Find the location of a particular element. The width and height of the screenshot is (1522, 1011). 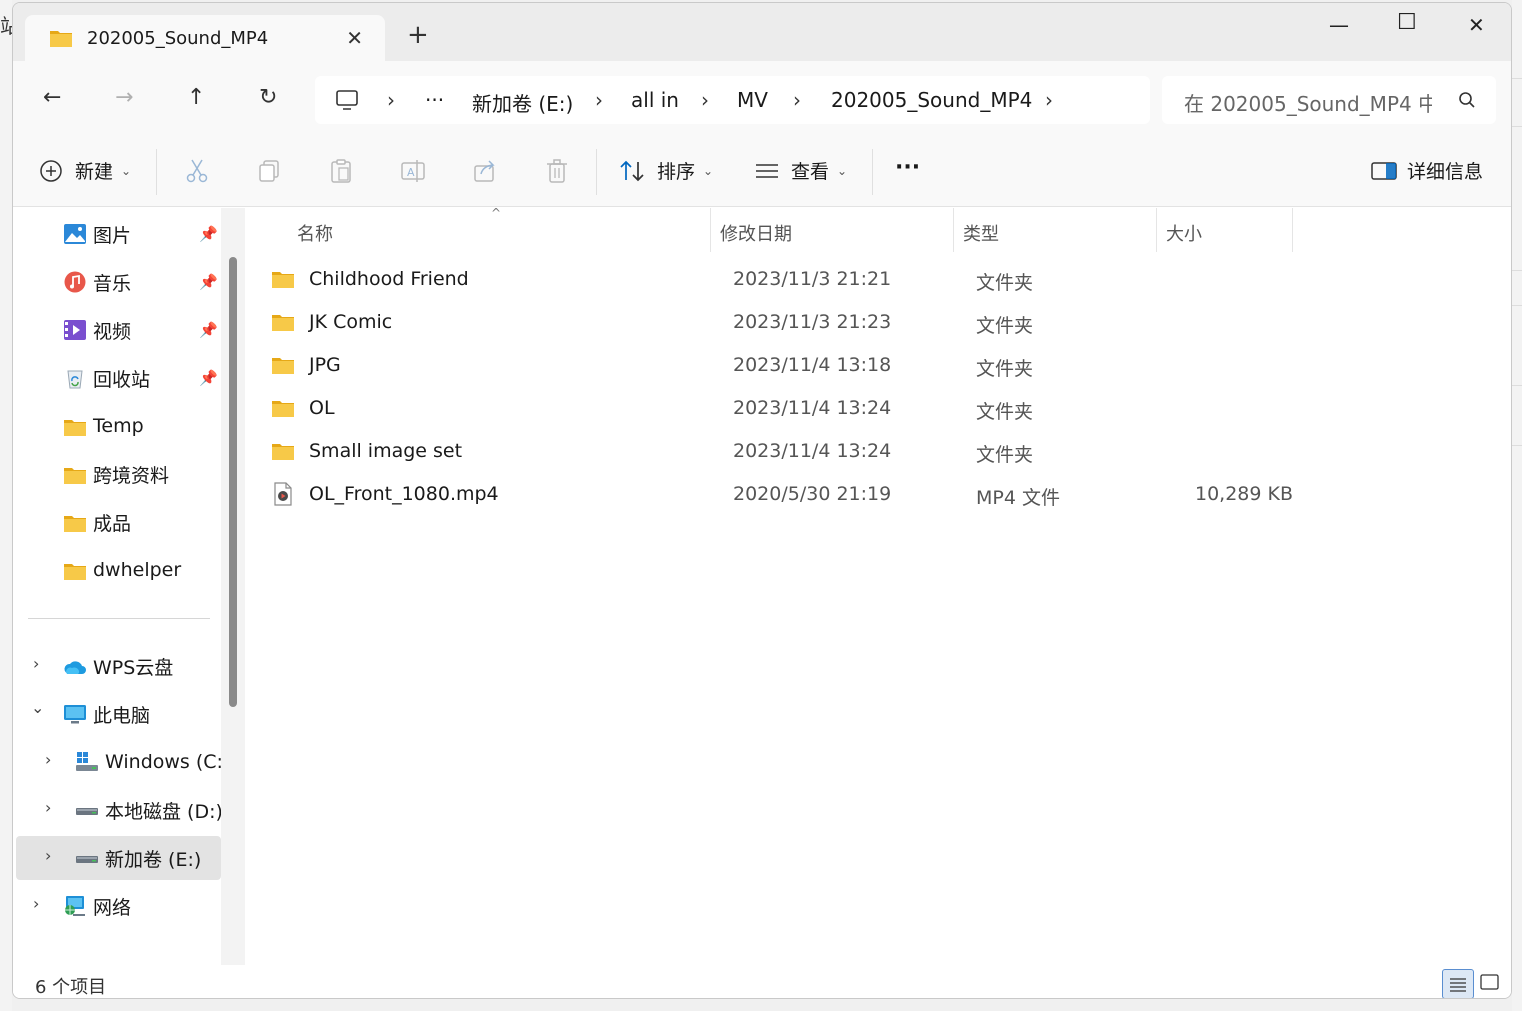

sidebar-item-drive-e: › 新加卷 (E:) is located at coordinates (118, 858).